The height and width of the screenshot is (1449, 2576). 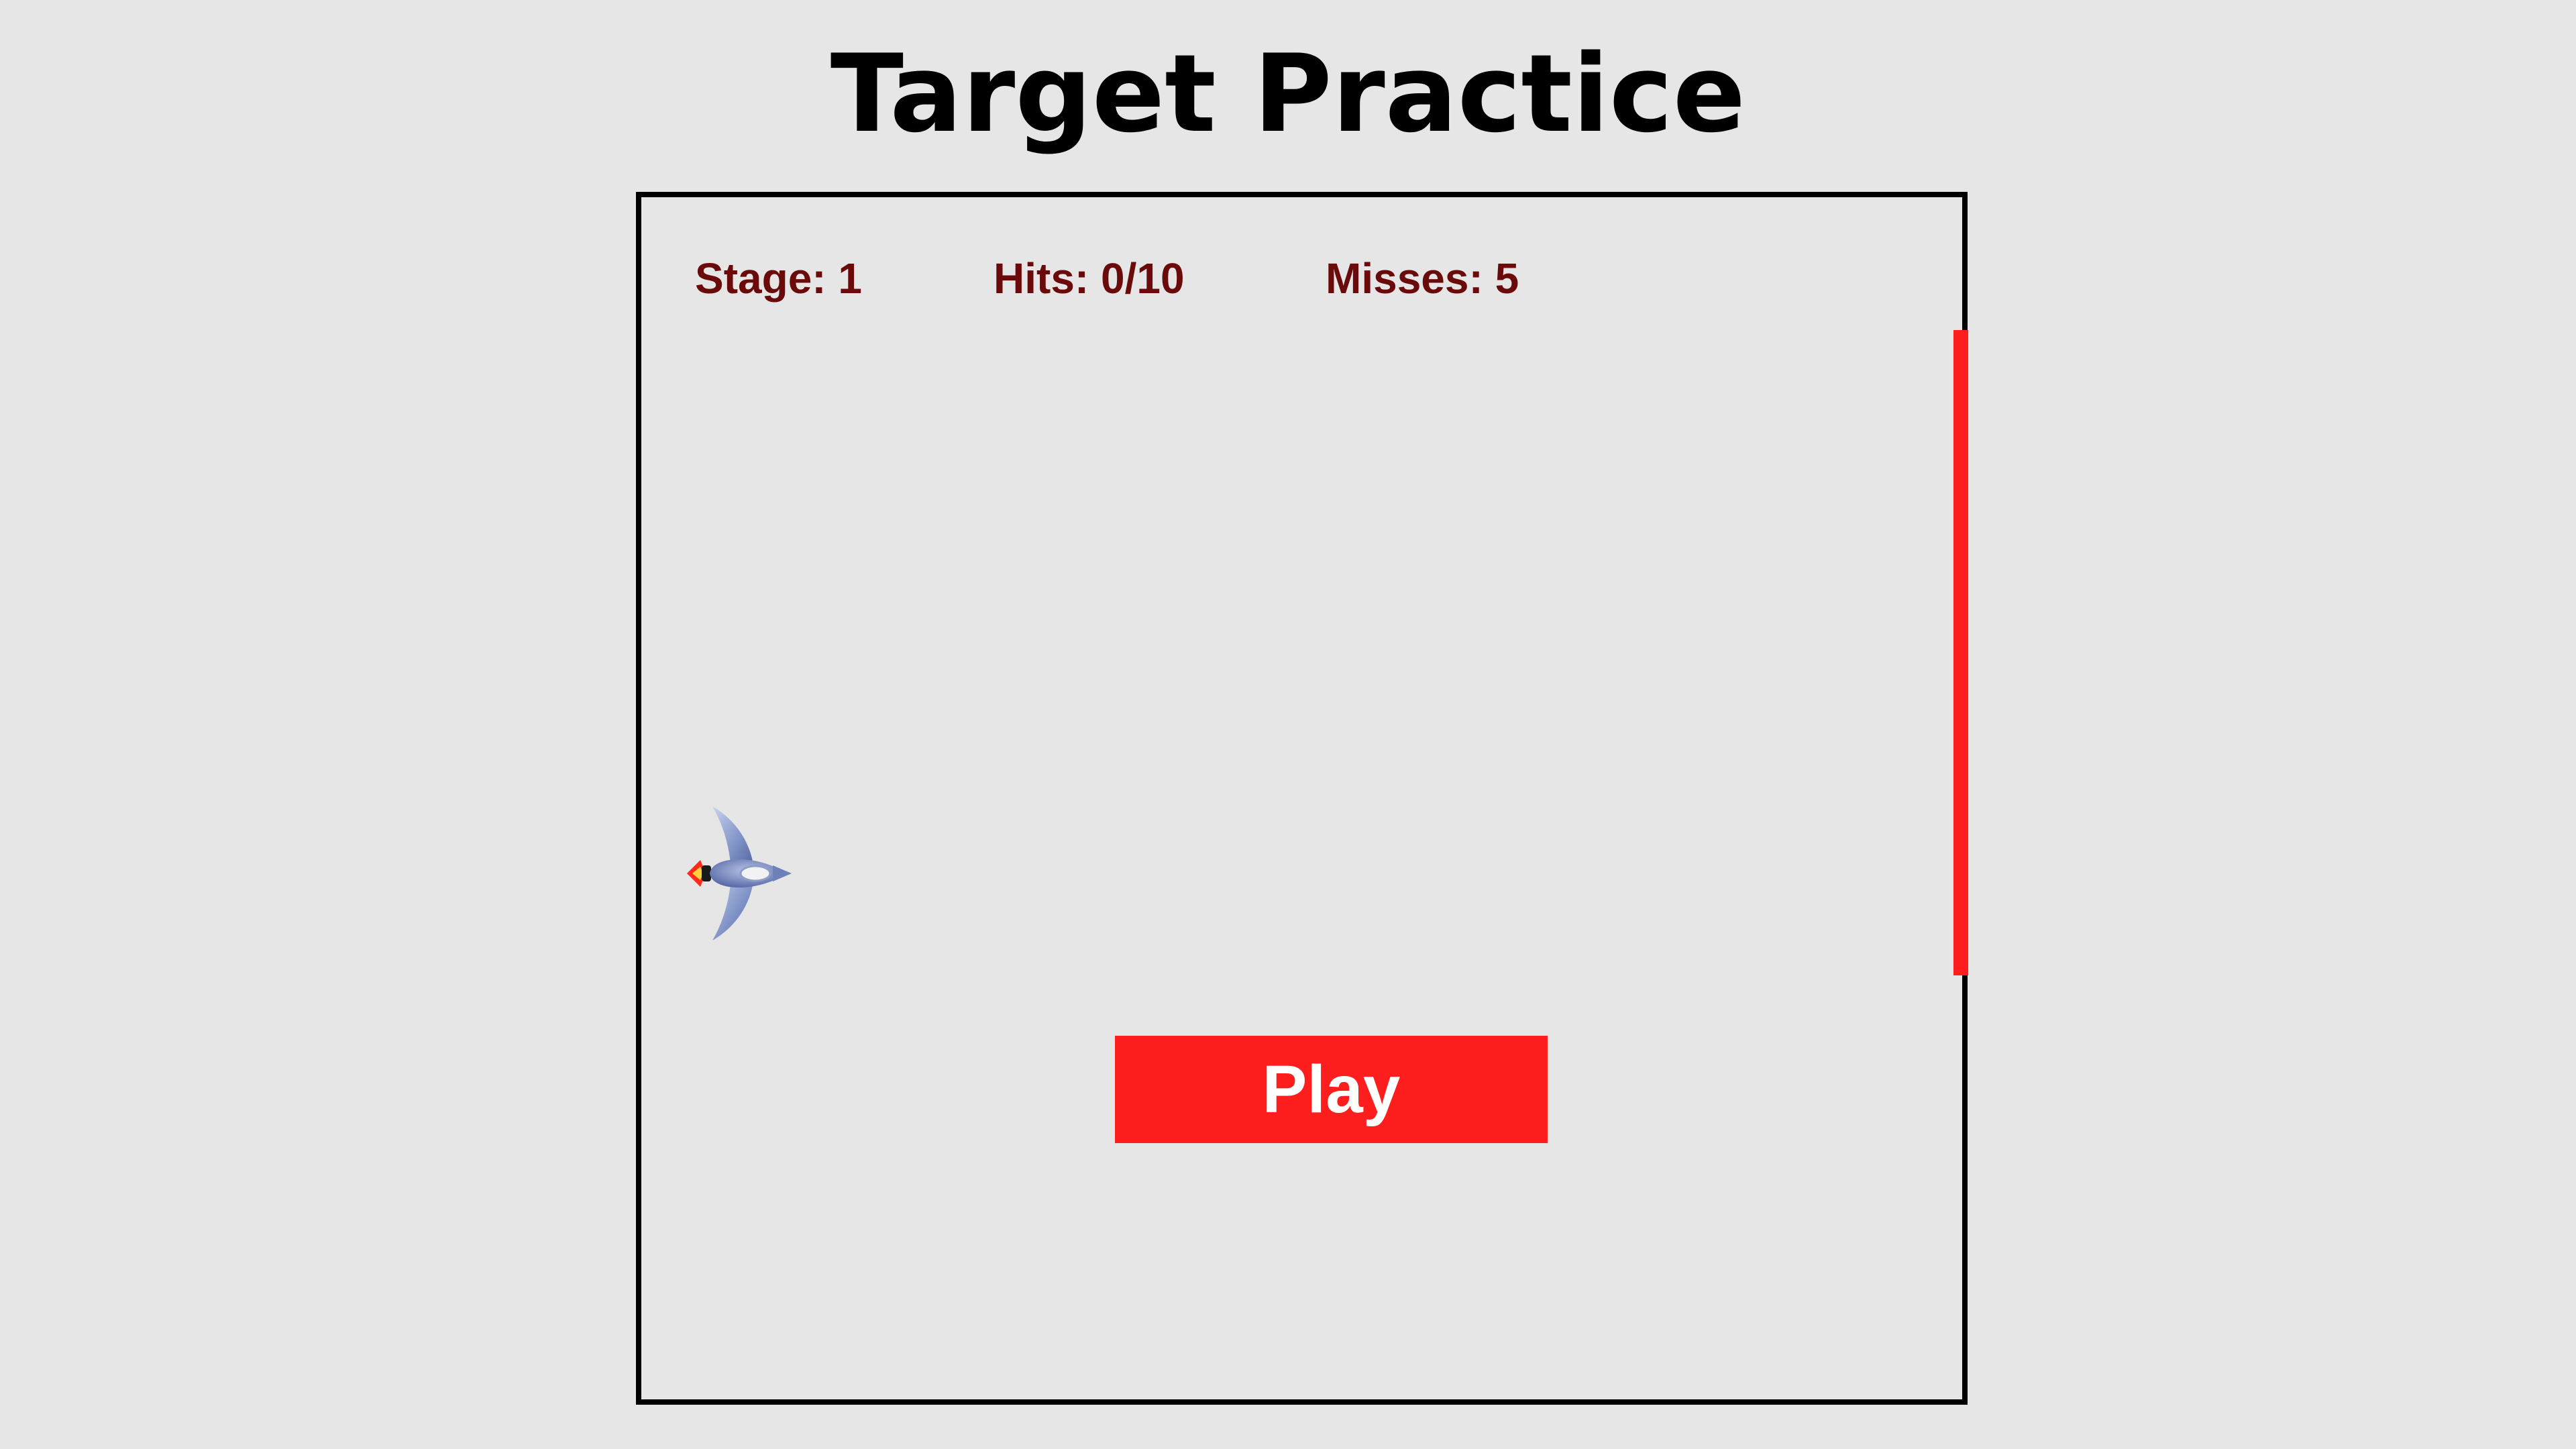 What do you see at coordinates (1422, 278) in the screenshot?
I see `misses-counter: Misses: 5` at bounding box center [1422, 278].